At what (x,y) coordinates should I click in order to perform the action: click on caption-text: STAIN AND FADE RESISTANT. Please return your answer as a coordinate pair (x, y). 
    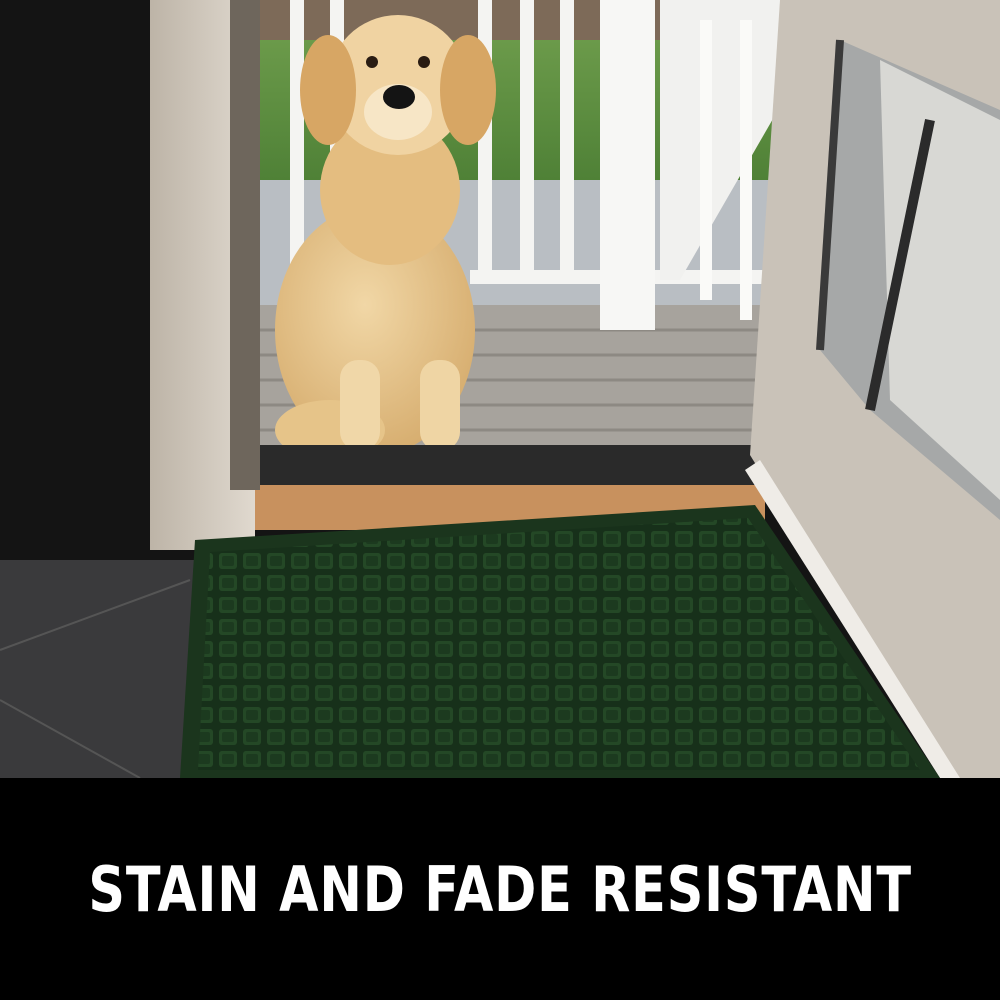
    Looking at the image, I should click on (500, 889).